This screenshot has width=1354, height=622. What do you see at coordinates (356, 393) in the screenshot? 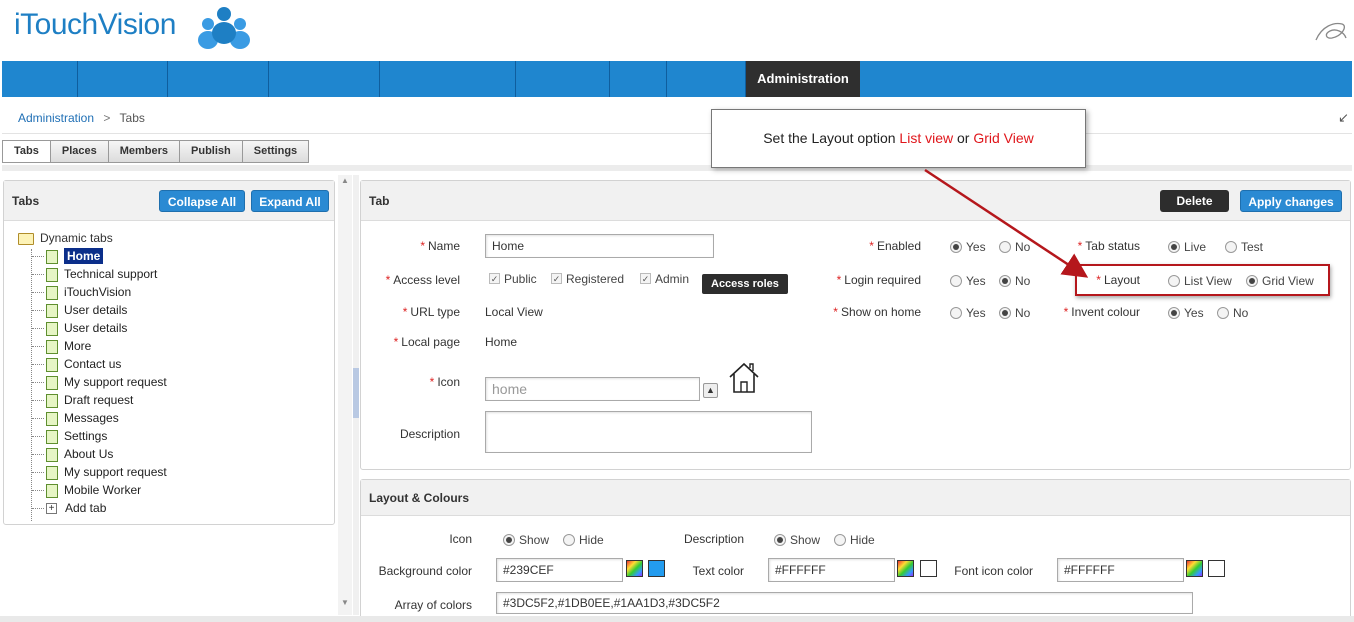
I see `splitter-handle` at bounding box center [356, 393].